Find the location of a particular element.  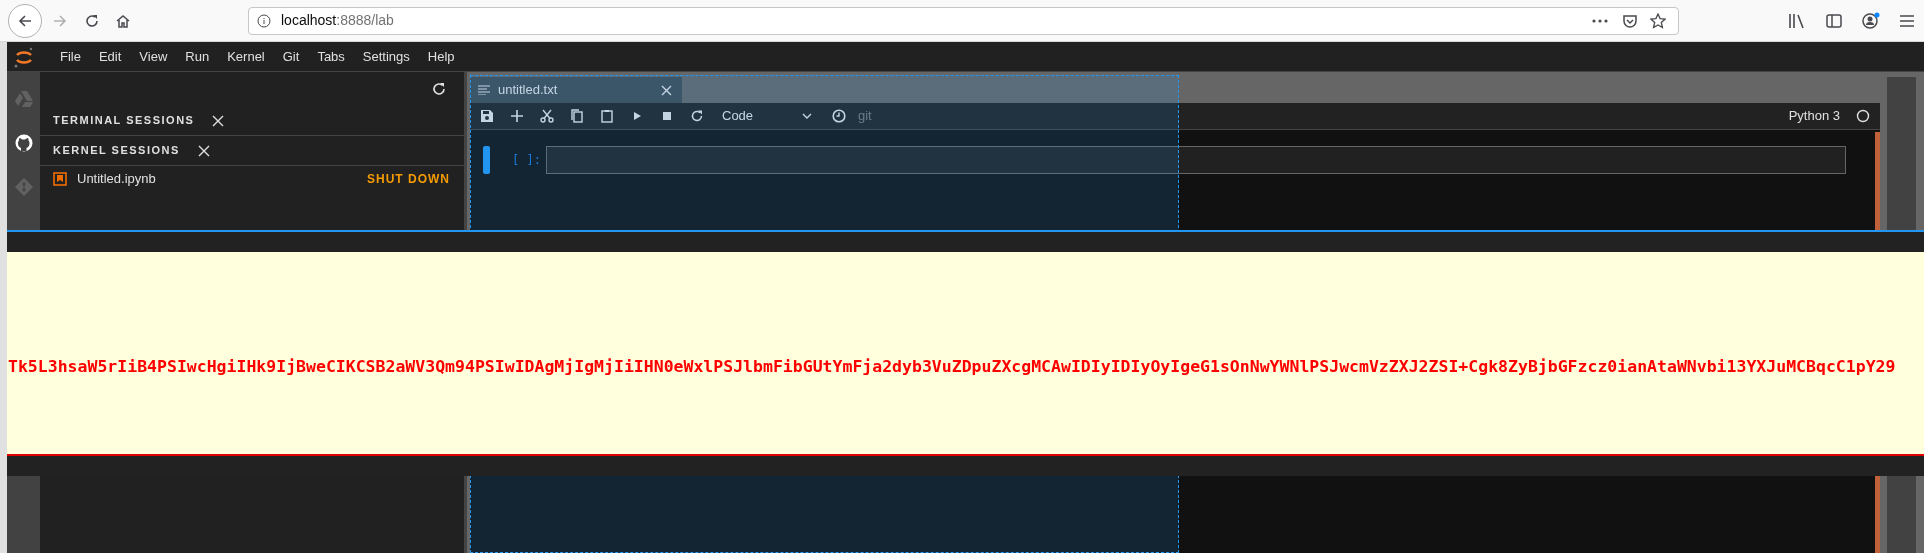

url-field: localhost:8888/lab is located at coordinates (963, 20).